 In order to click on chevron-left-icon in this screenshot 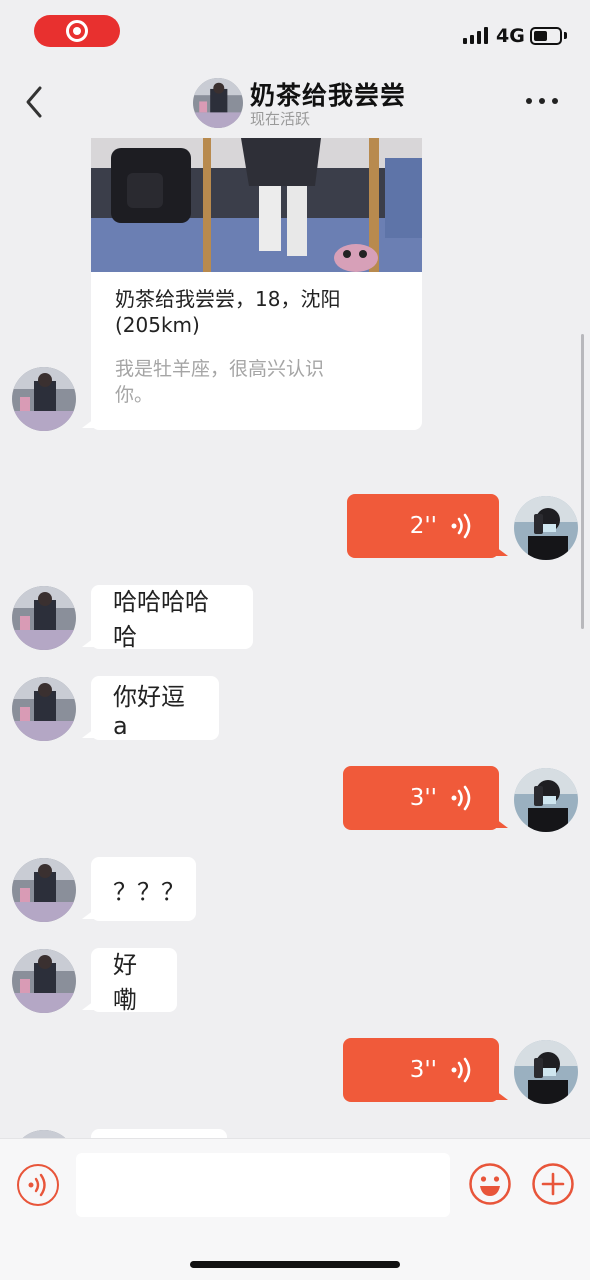, I will do `click(34, 102)`.